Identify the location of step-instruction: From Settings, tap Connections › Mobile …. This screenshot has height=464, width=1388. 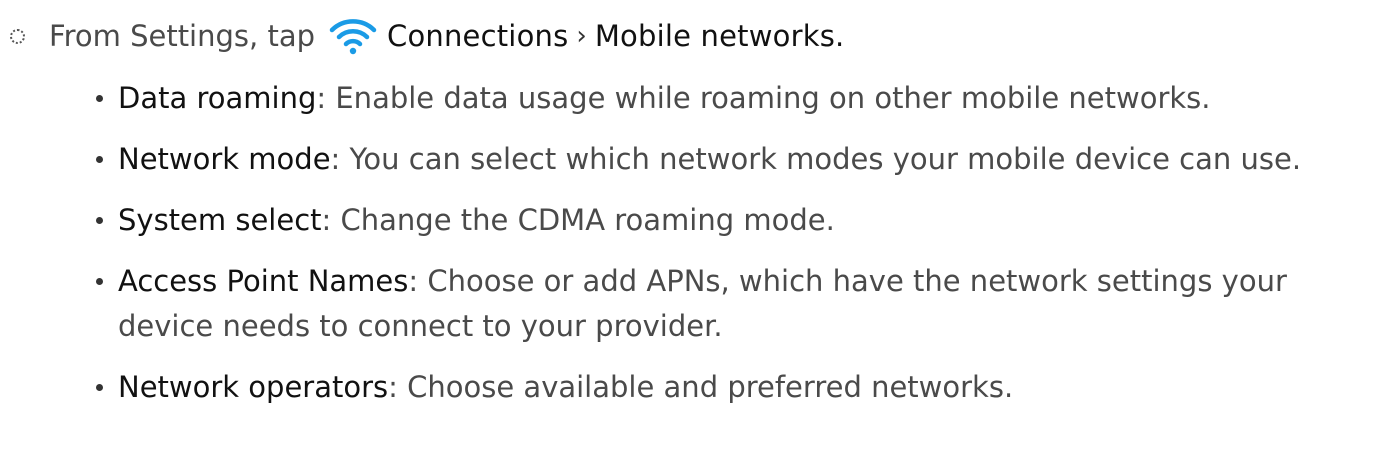
(422, 36).